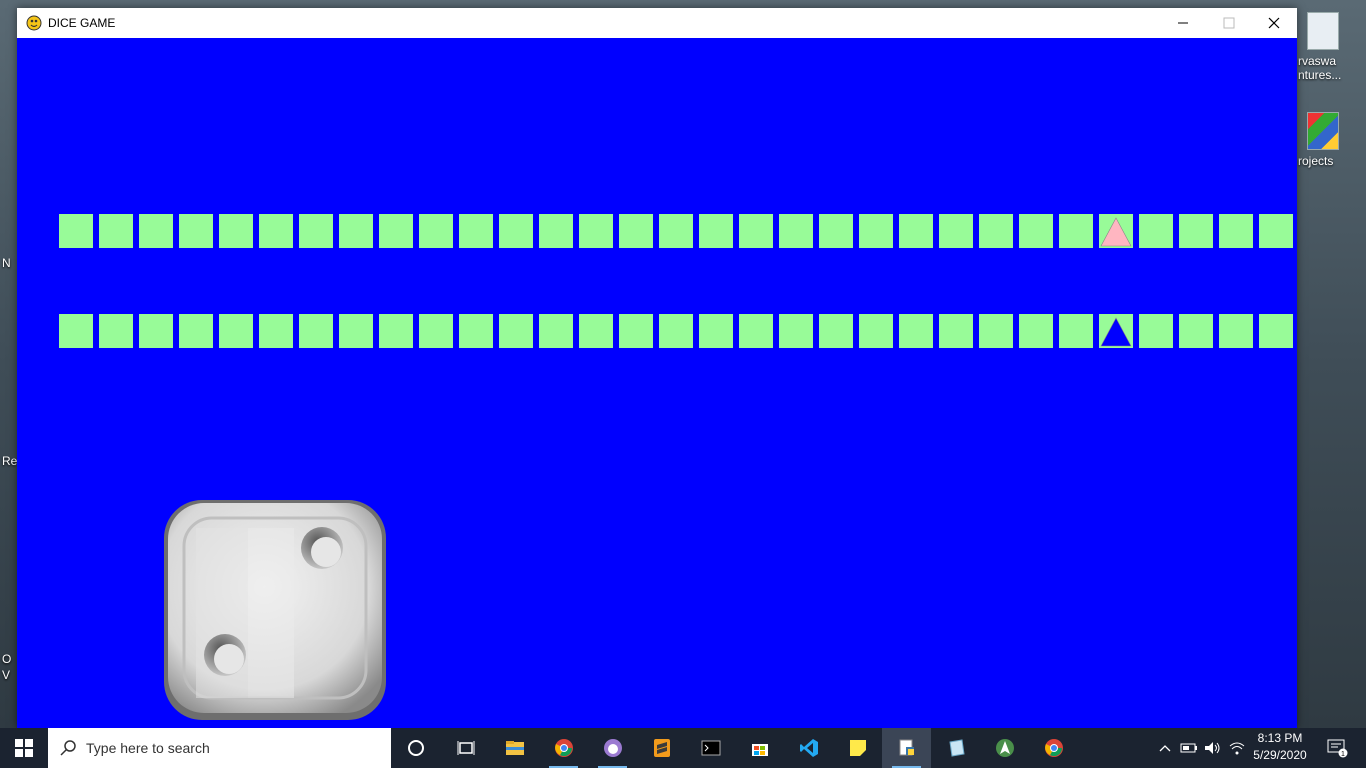  I want to click on taskbar-button-github-desktop, so click(612, 748).